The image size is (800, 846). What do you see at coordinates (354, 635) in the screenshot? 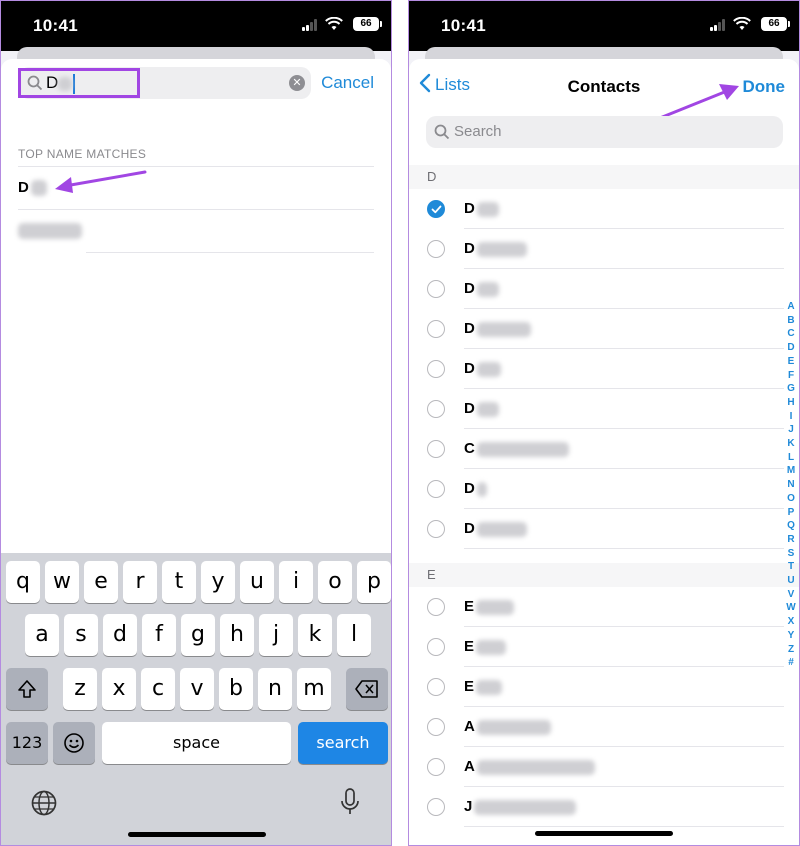
I see `key-l: l` at bounding box center [354, 635].